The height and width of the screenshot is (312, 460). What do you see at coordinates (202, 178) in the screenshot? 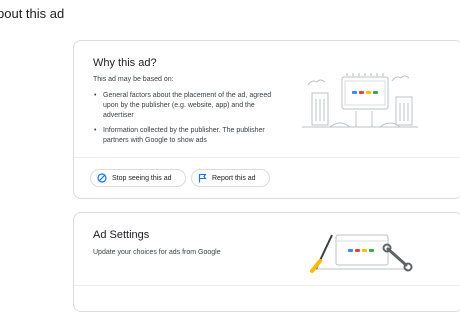
I see `flag-icon` at bounding box center [202, 178].